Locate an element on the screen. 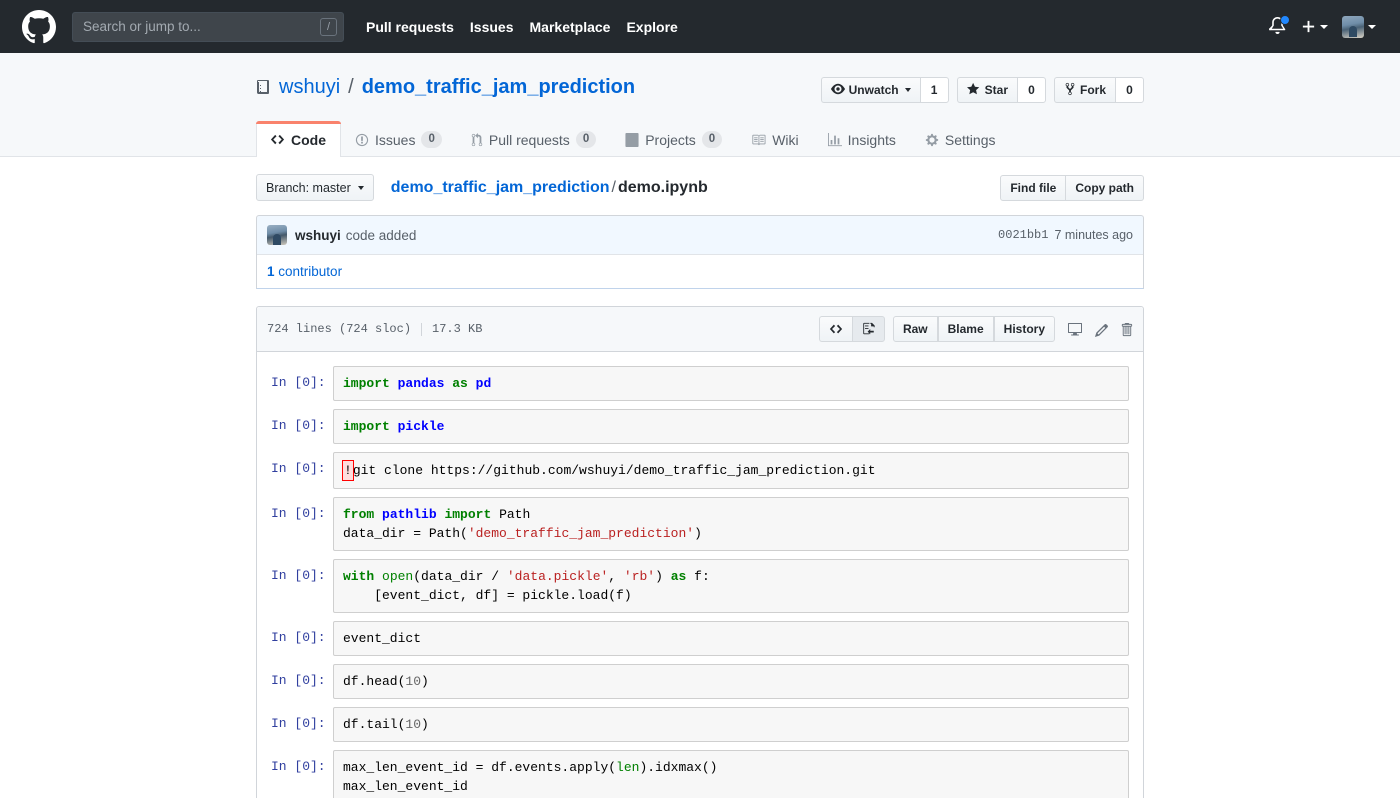  file-action-buttons: Raw Blame History is located at coordinates (973, 329).